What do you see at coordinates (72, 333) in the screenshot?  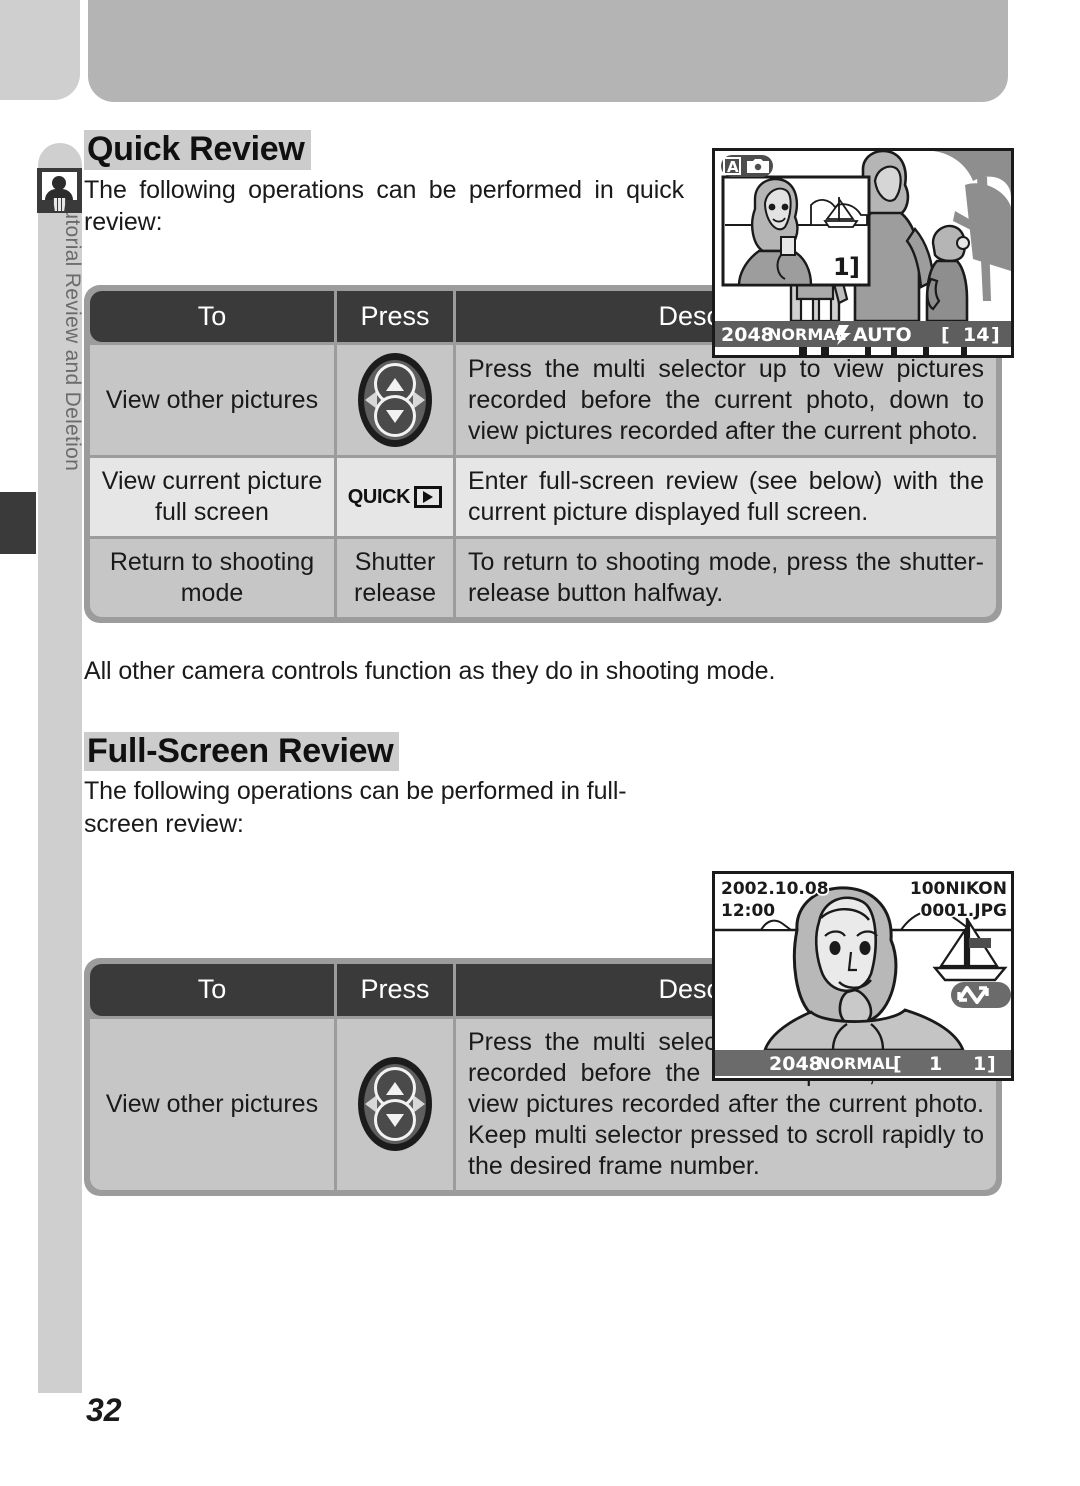 I see `chapter-sidebar-label: Tutorial Review and Deletion` at bounding box center [72, 333].